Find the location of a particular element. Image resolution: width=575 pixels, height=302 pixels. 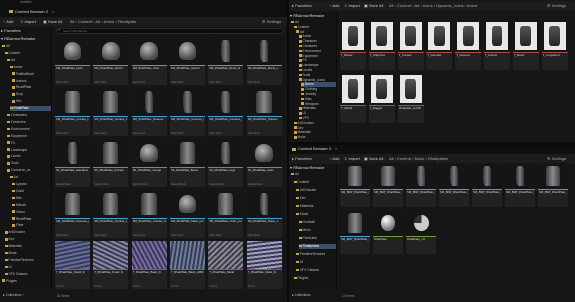

tree-item-dev: Dev is located at coordinates (316, 198).